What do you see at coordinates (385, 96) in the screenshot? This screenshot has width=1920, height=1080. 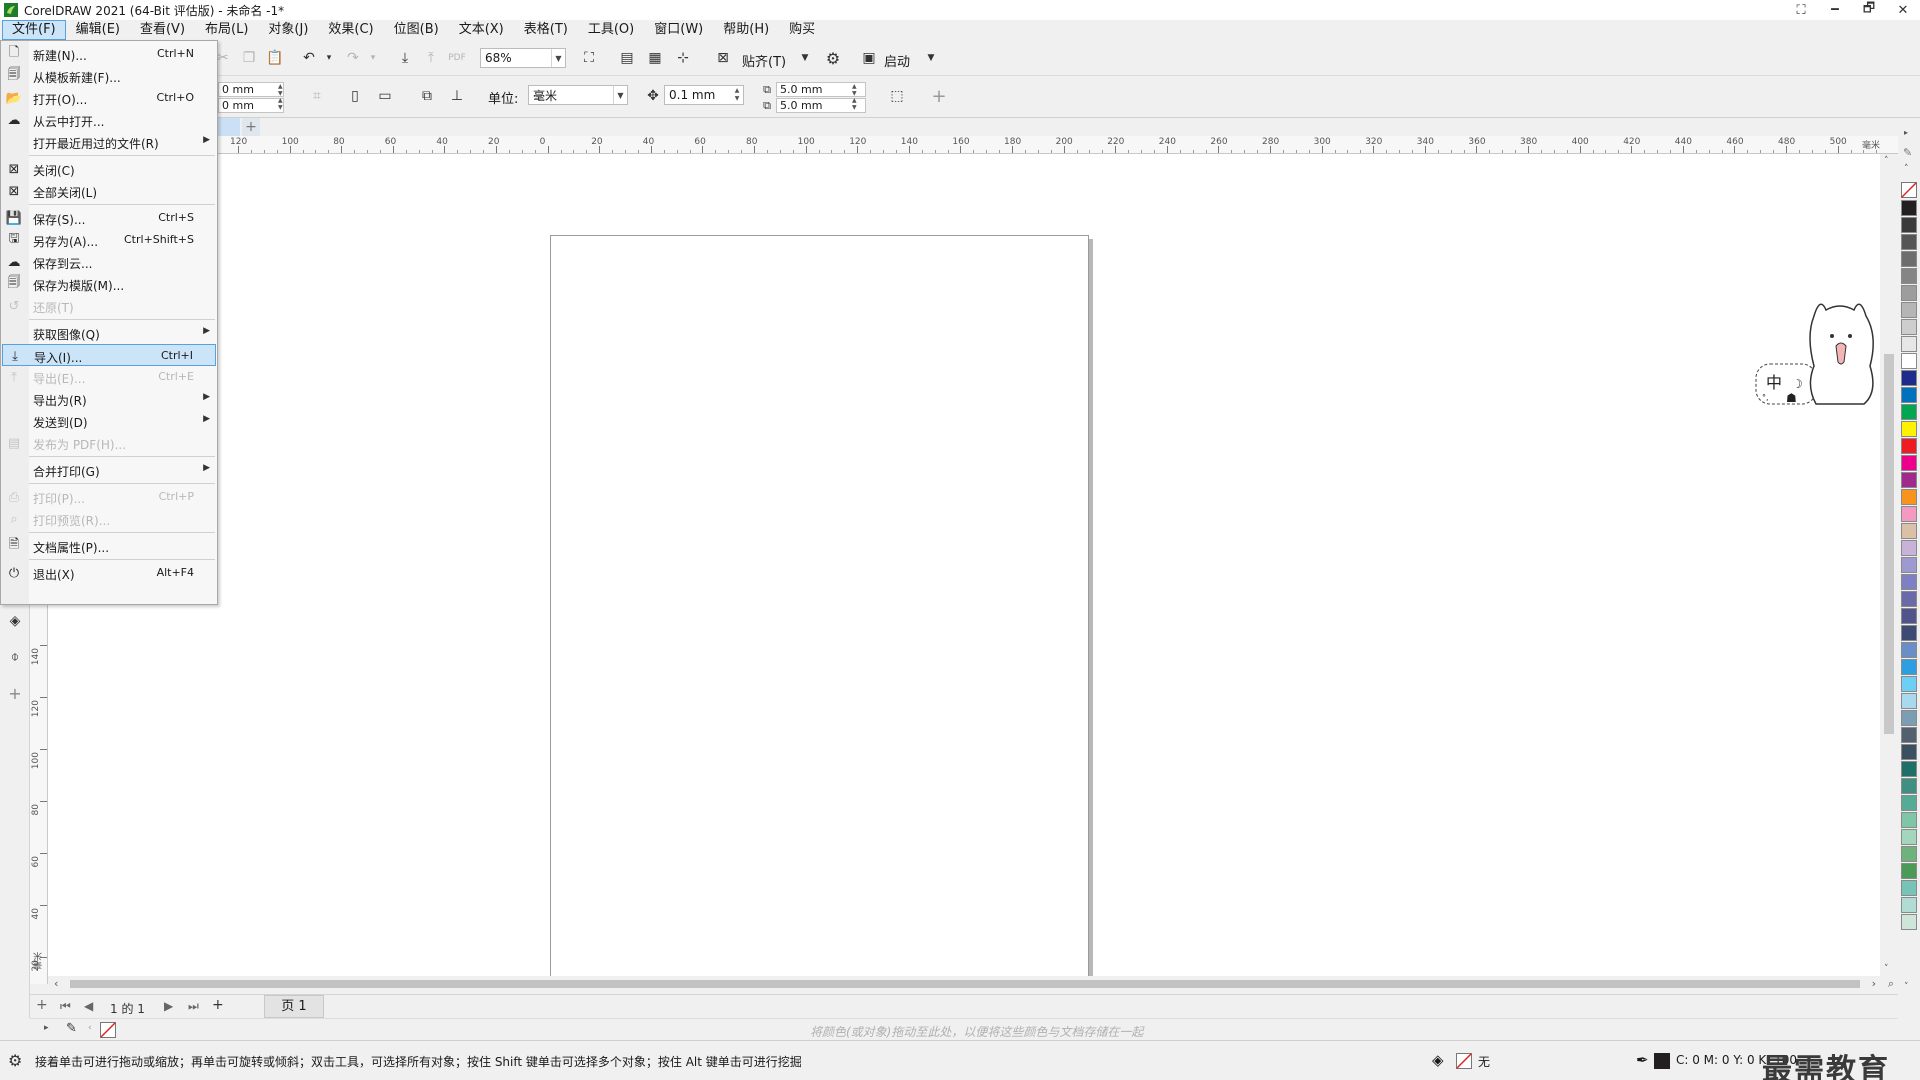 I see `landscape-page-icon: ▭` at bounding box center [385, 96].